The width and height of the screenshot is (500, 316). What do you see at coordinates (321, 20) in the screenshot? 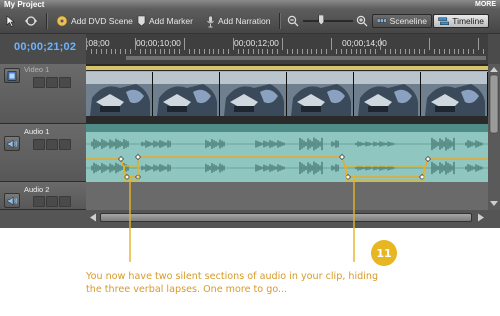
I see `zoom-slider-thumb` at bounding box center [321, 20].